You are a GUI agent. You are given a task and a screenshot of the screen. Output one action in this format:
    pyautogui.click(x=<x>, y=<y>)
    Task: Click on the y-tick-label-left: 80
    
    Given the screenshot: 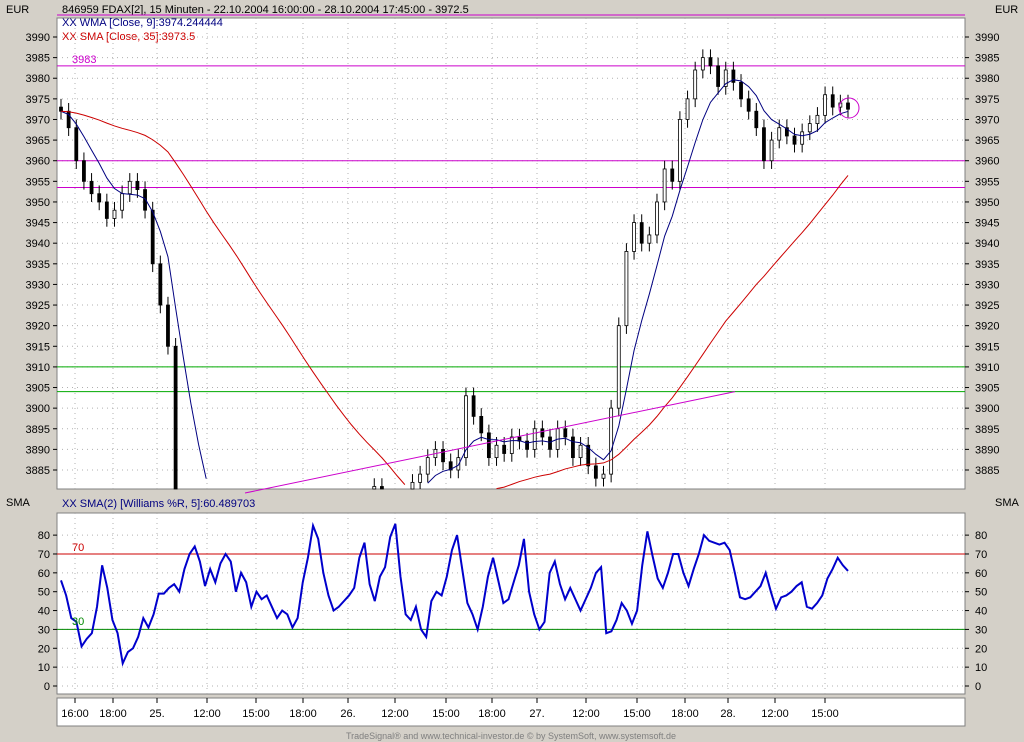 What is the action you would take?
    pyautogui.click(x=44, y=536)
    